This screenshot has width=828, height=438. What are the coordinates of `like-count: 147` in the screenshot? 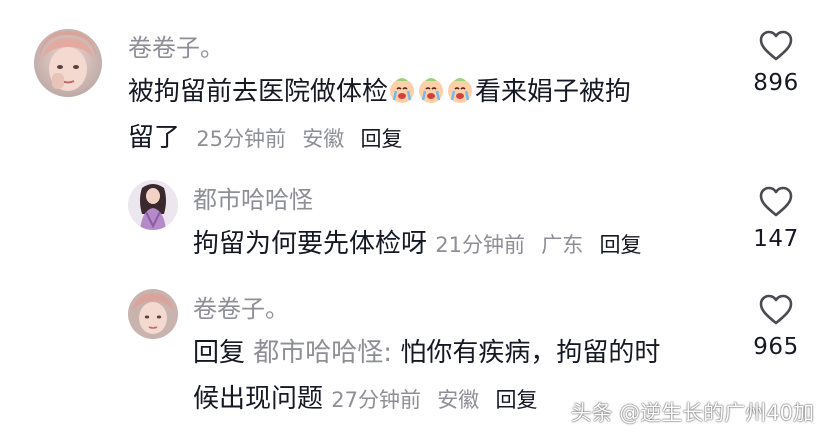 It's located at (776, 239).